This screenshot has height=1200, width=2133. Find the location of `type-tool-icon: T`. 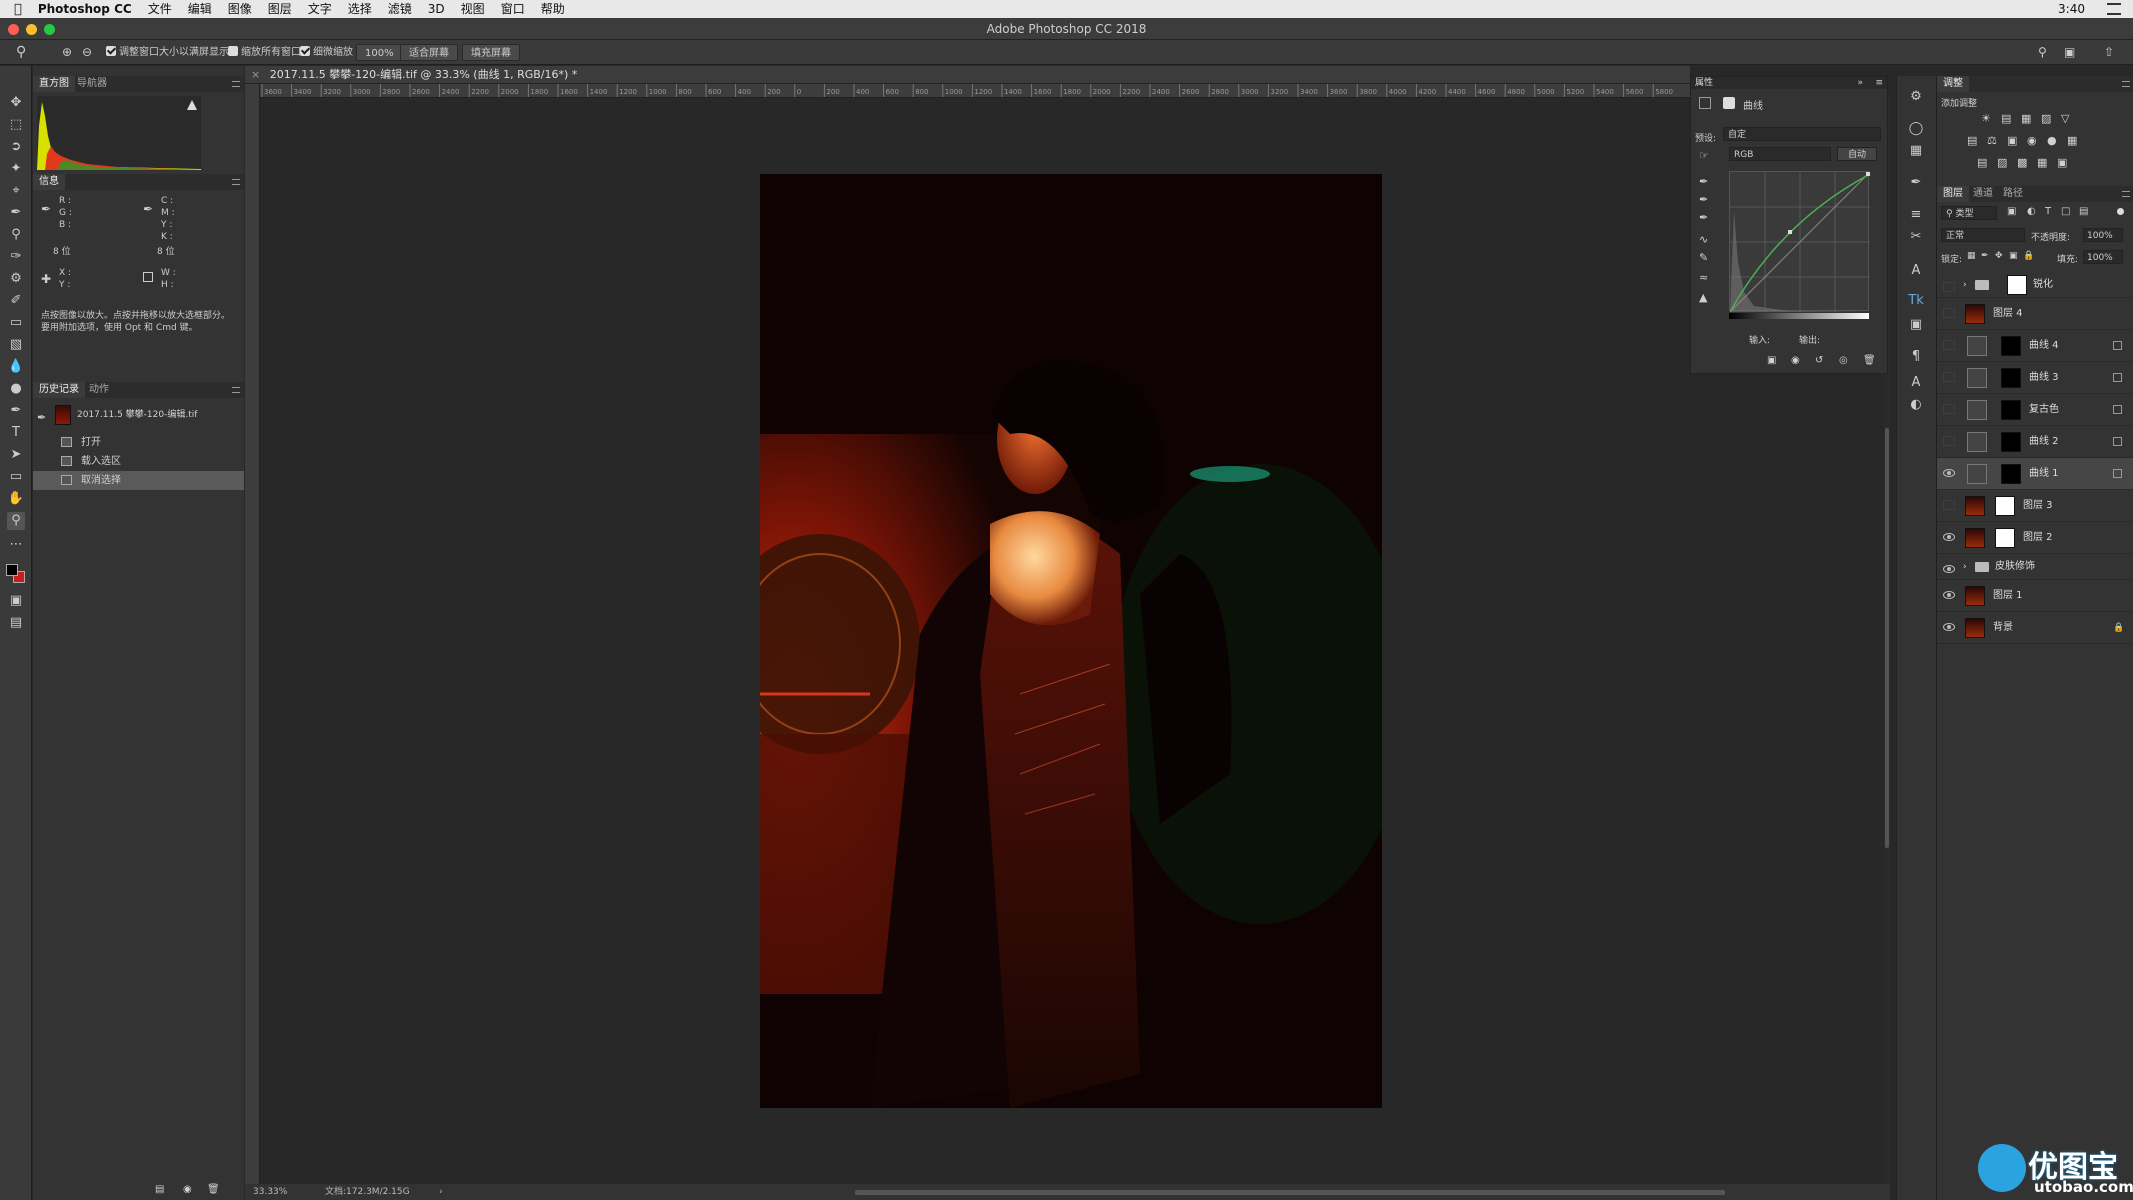

type-tool-icon: T is located at coordinates (16, 433).